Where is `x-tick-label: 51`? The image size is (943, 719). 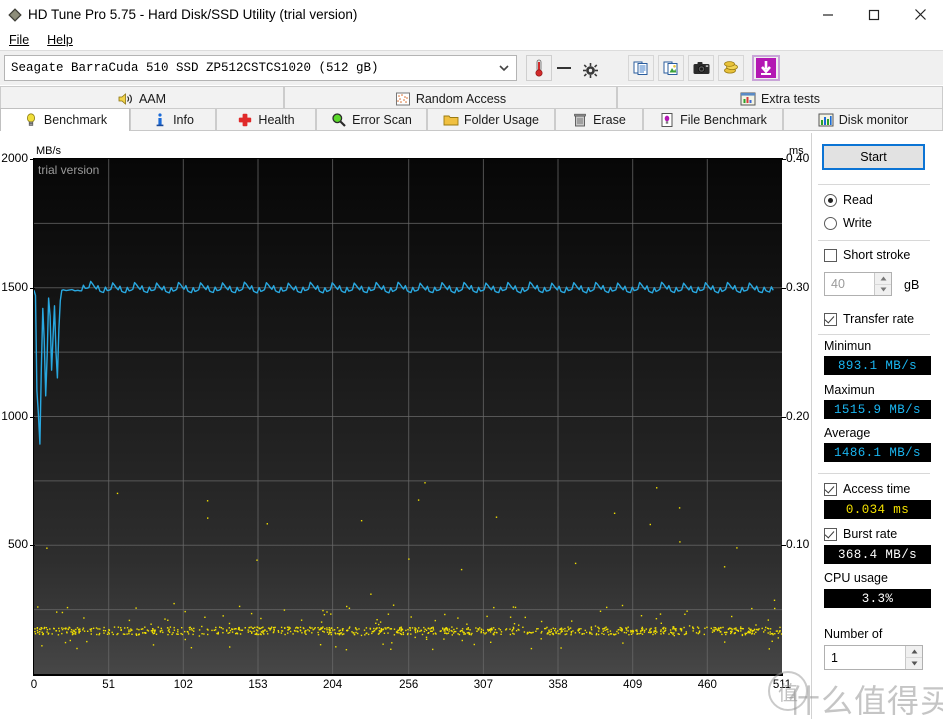 x-tick-label: 51 is located at coordinates (109, 685).